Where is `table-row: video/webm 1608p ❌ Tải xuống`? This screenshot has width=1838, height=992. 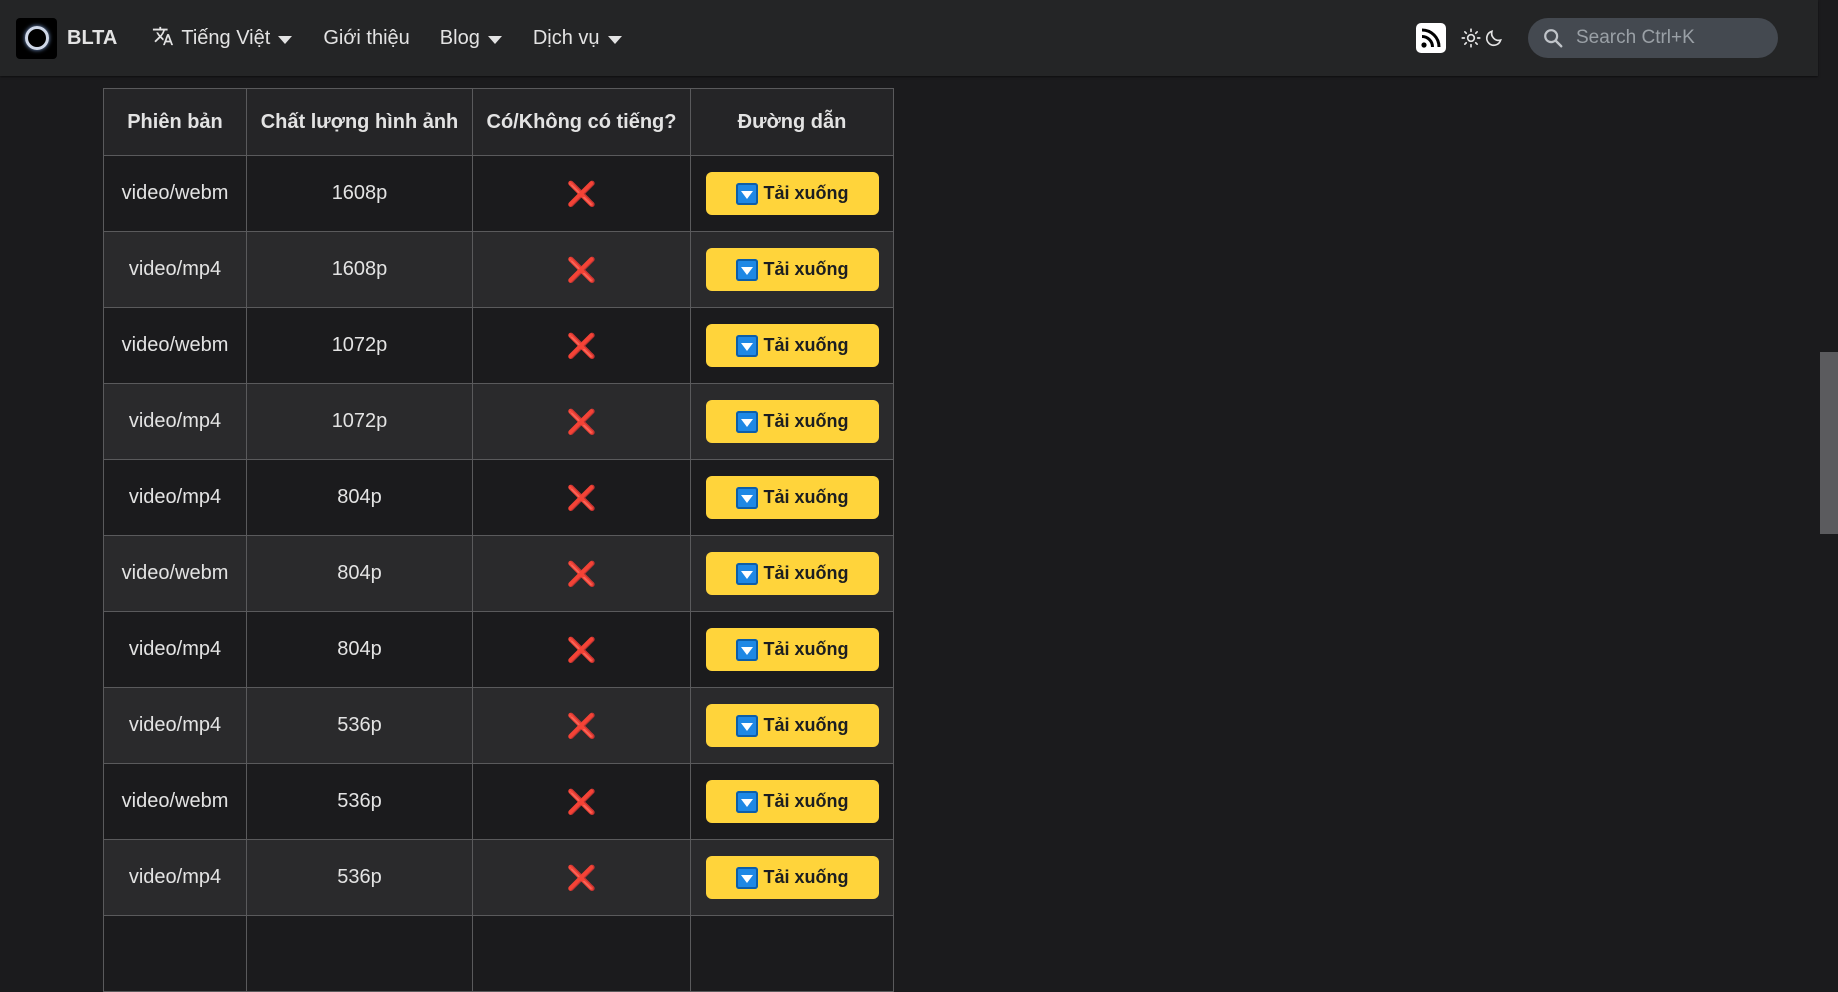
table-row: video/webm 1608p ❌ Tải xuống is located at coordinates (498, 193).